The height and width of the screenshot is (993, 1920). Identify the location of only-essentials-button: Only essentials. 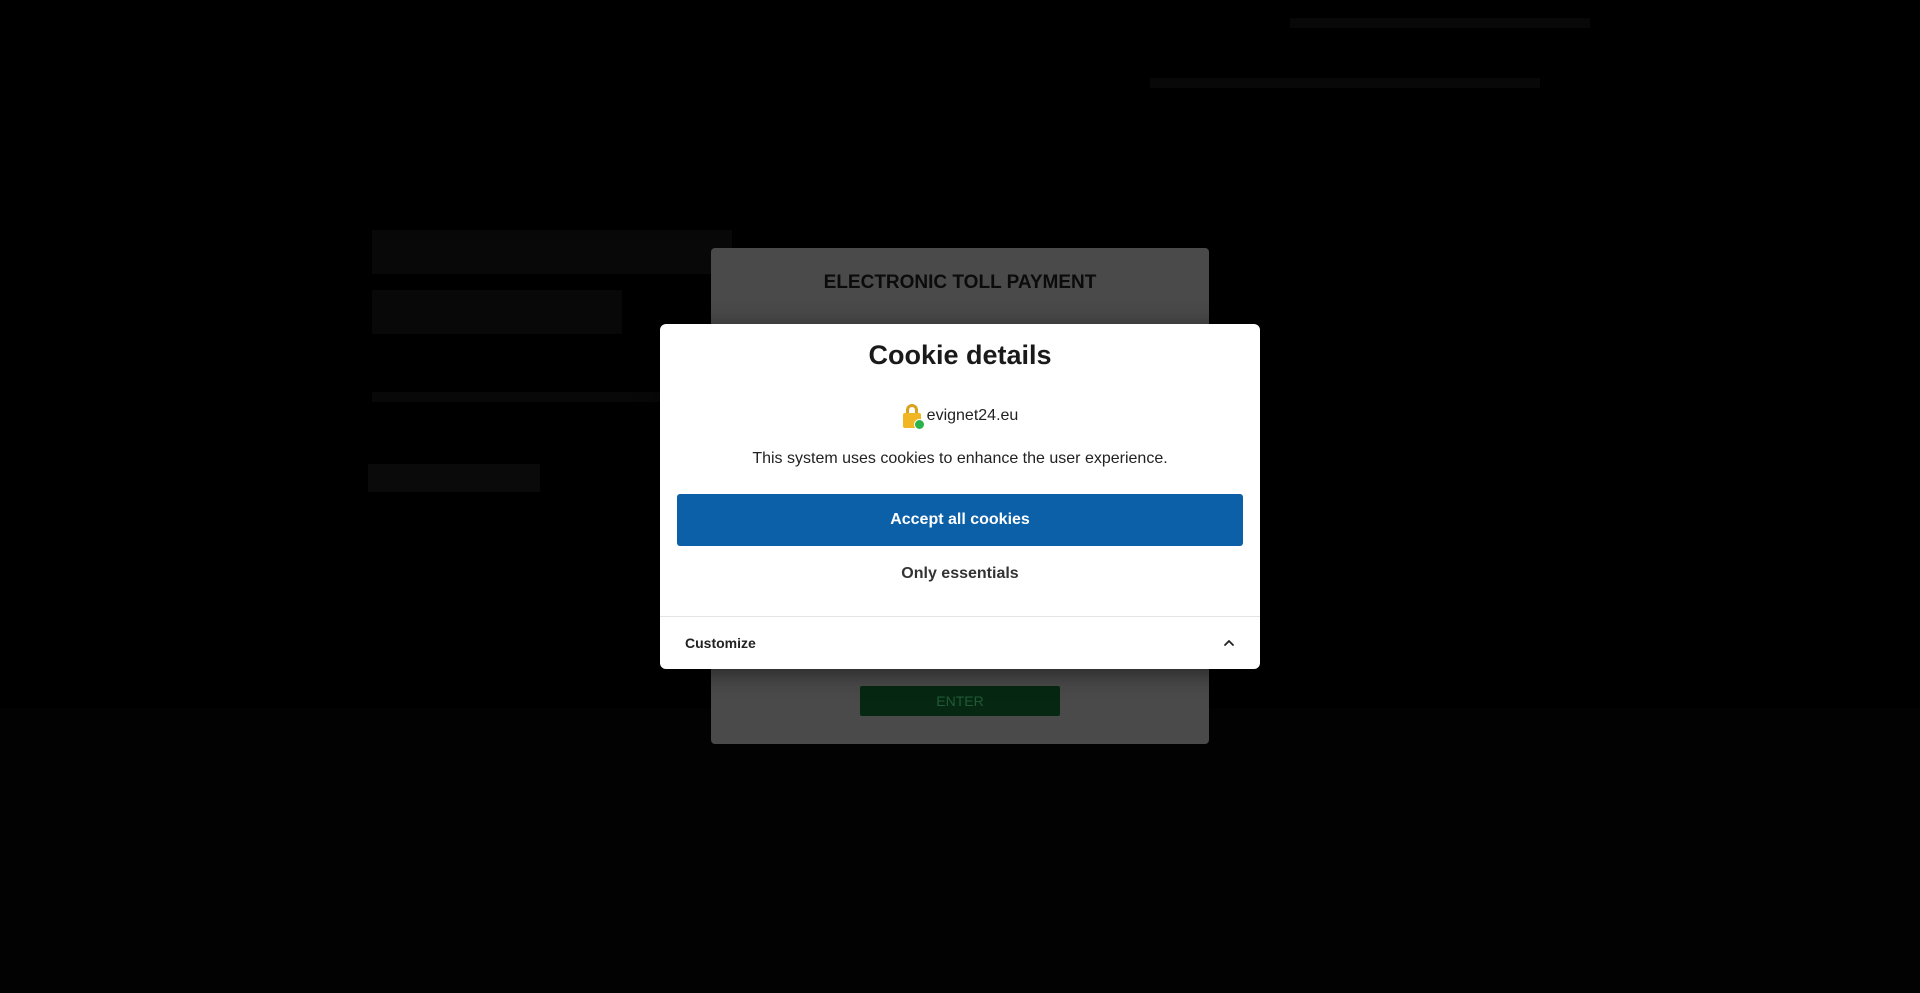
(960, 574).